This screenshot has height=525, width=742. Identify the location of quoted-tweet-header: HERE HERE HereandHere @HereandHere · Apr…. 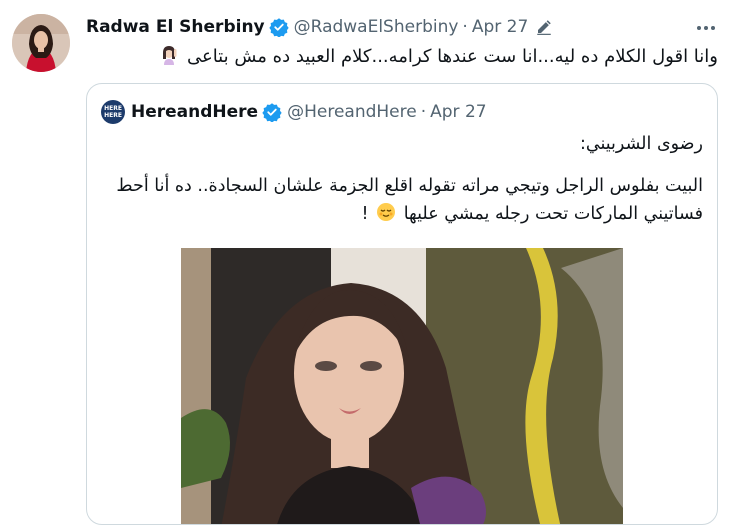
(294, 112).